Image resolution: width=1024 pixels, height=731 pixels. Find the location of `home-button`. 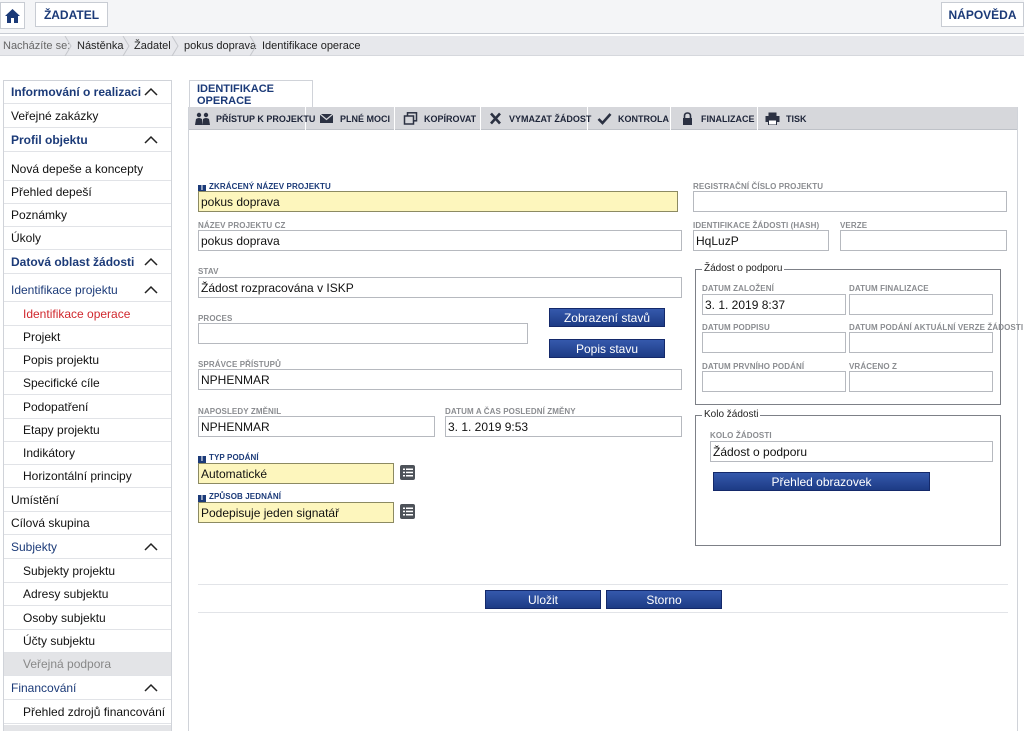

home-button is located at coordinates (12, 15).